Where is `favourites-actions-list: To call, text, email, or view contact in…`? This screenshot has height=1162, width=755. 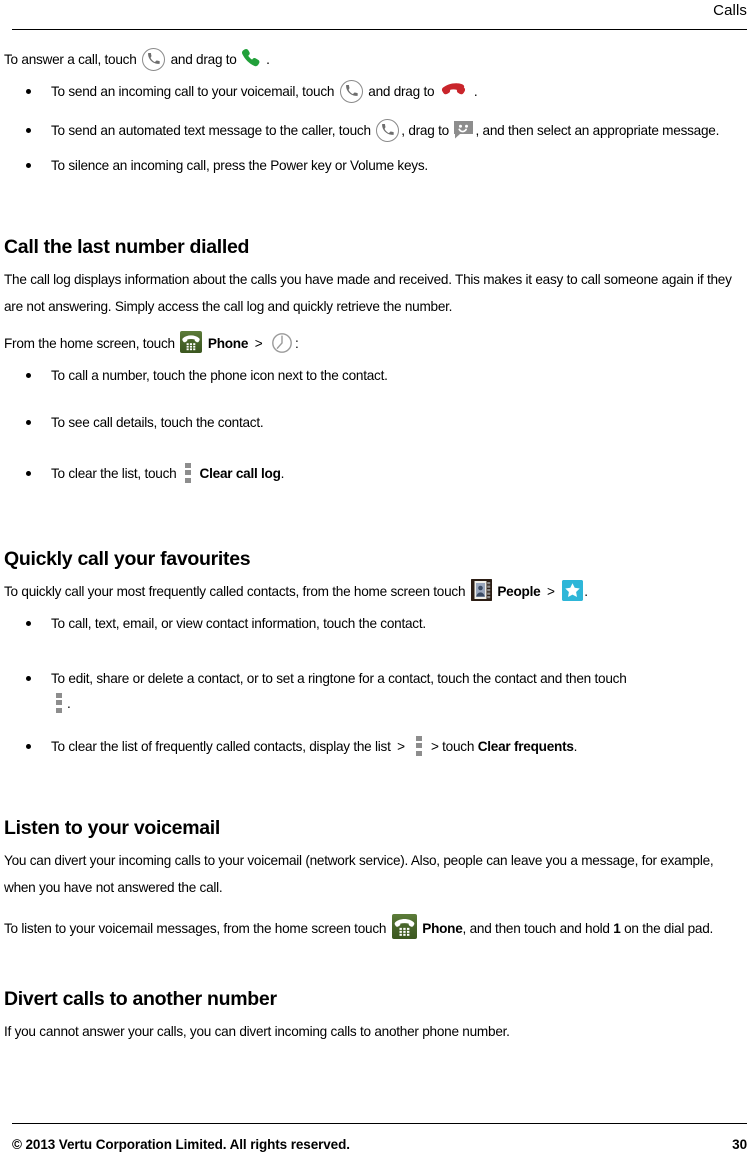
favourites-actions-list: To call, text, email, or view contact in… is located at coordinates (375, 685).